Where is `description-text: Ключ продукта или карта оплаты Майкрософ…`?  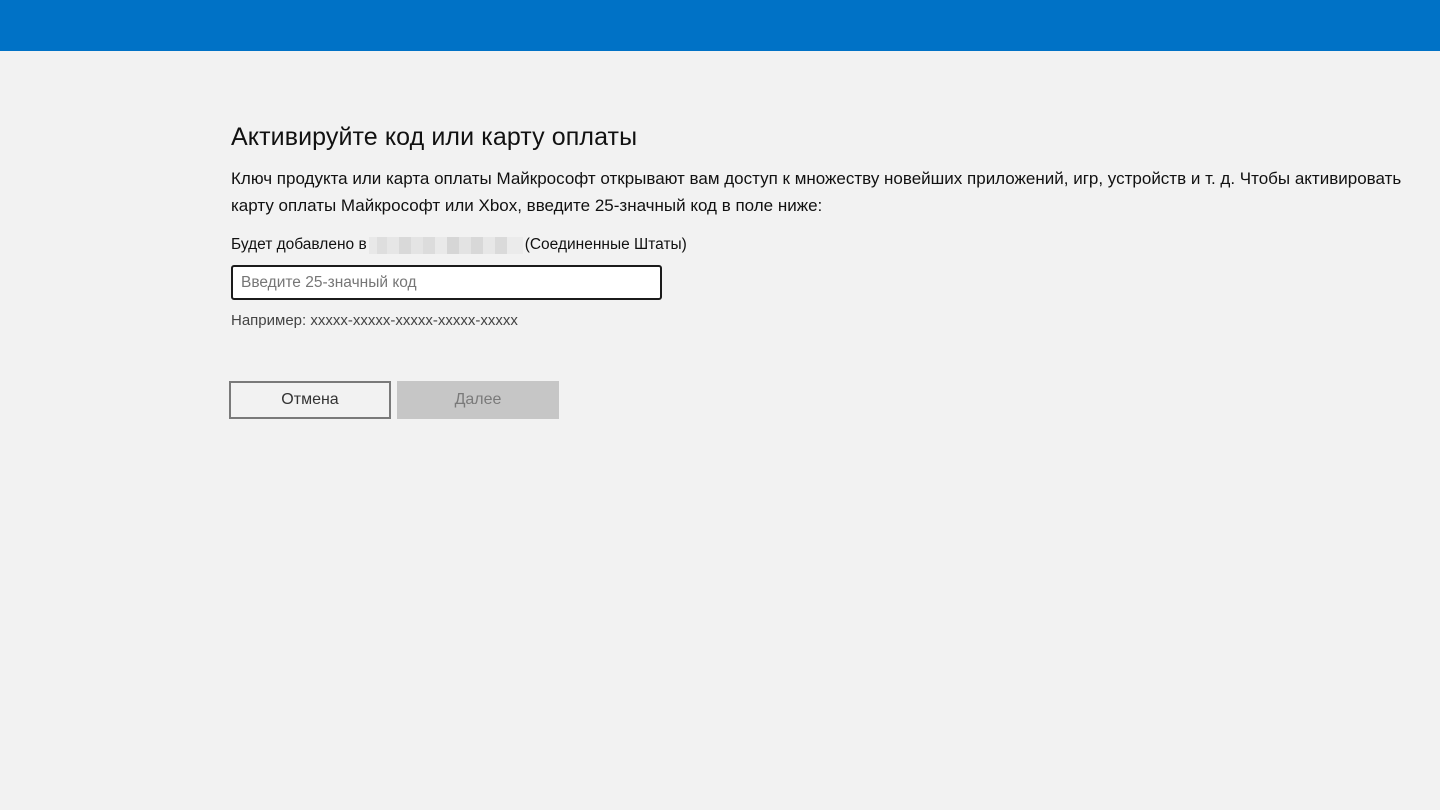 description-text: Ключ продукта или карта оплаты Майкрософ… is located at coordinates (816, 192).